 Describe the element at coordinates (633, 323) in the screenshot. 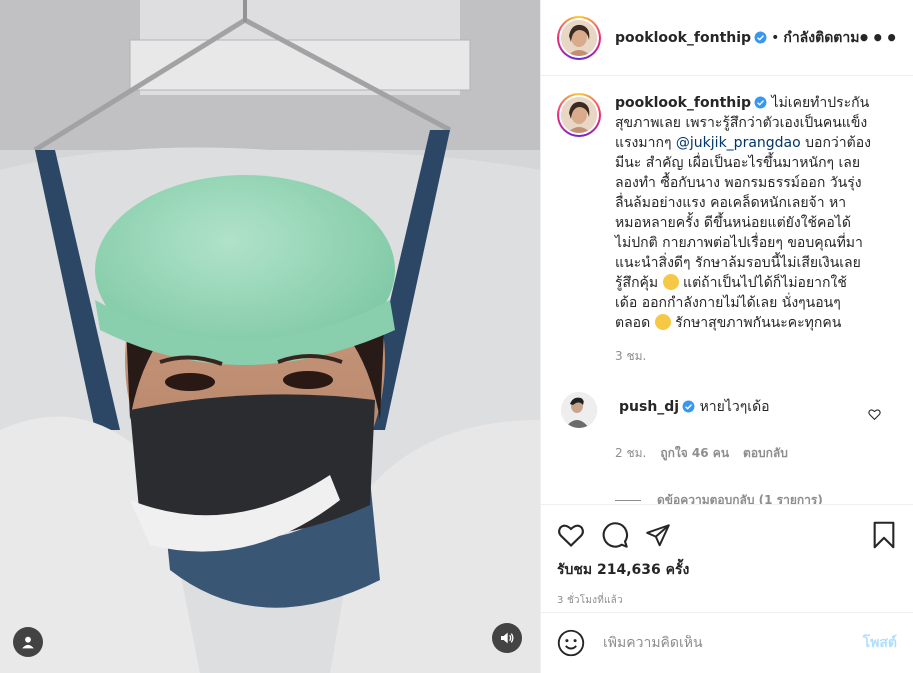

I see `caption-line: ตลอด` at that location.